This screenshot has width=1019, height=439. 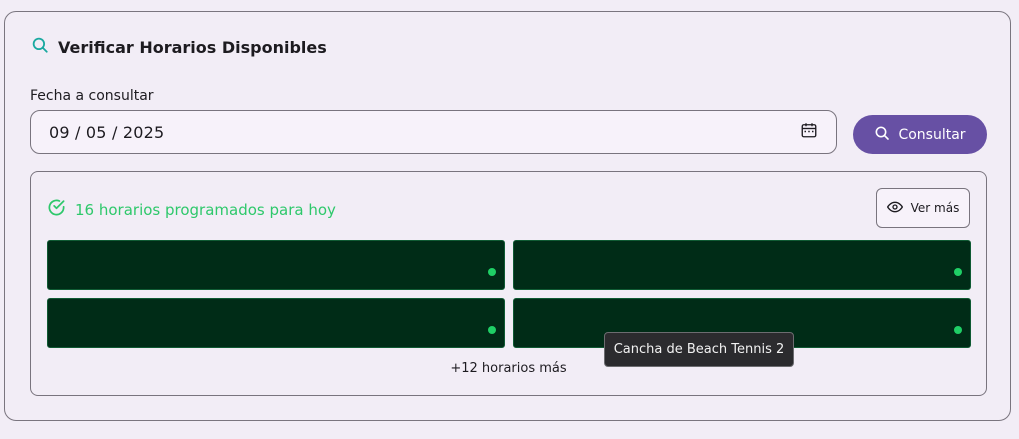 I want to click on card-header: Verificar Horarios Disponibles, so click(x=179, y=47).